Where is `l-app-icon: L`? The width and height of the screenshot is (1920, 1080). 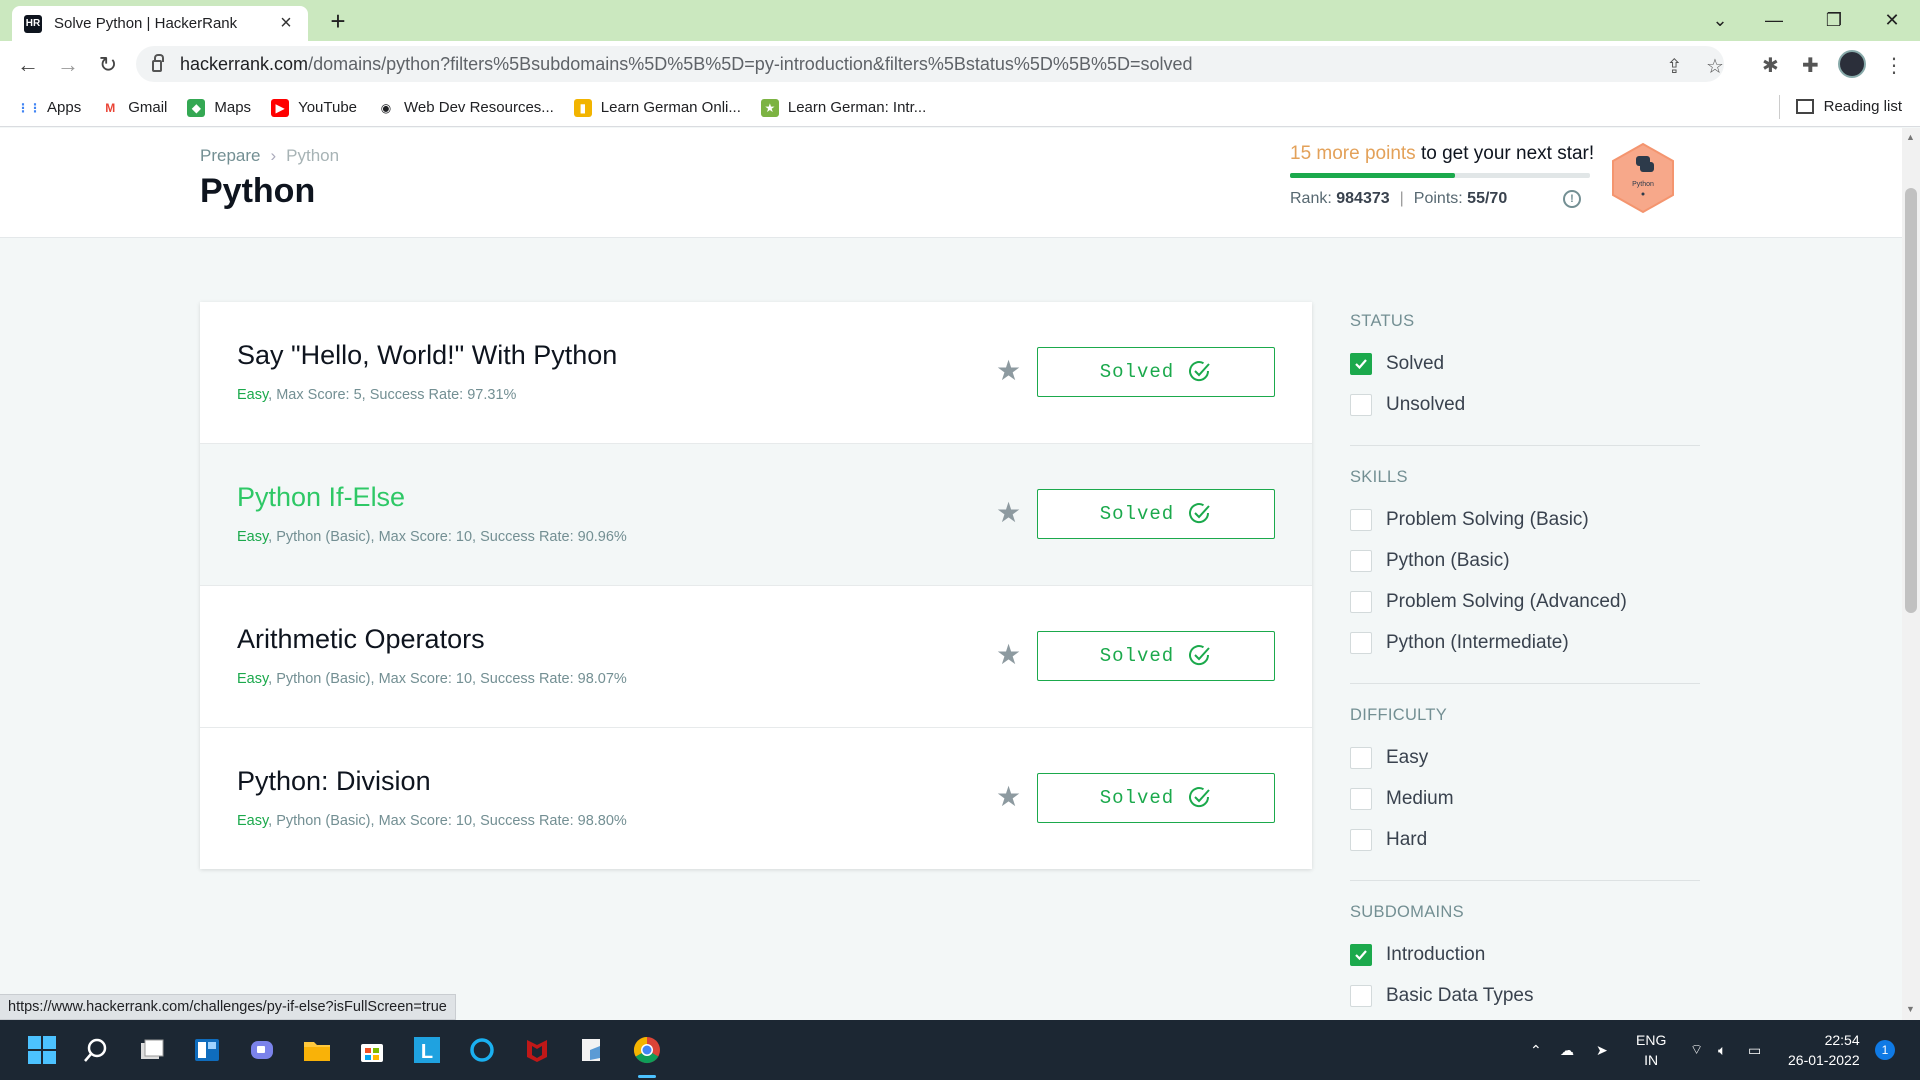
l-app-icon: L is located at coordinates (427, 1050).